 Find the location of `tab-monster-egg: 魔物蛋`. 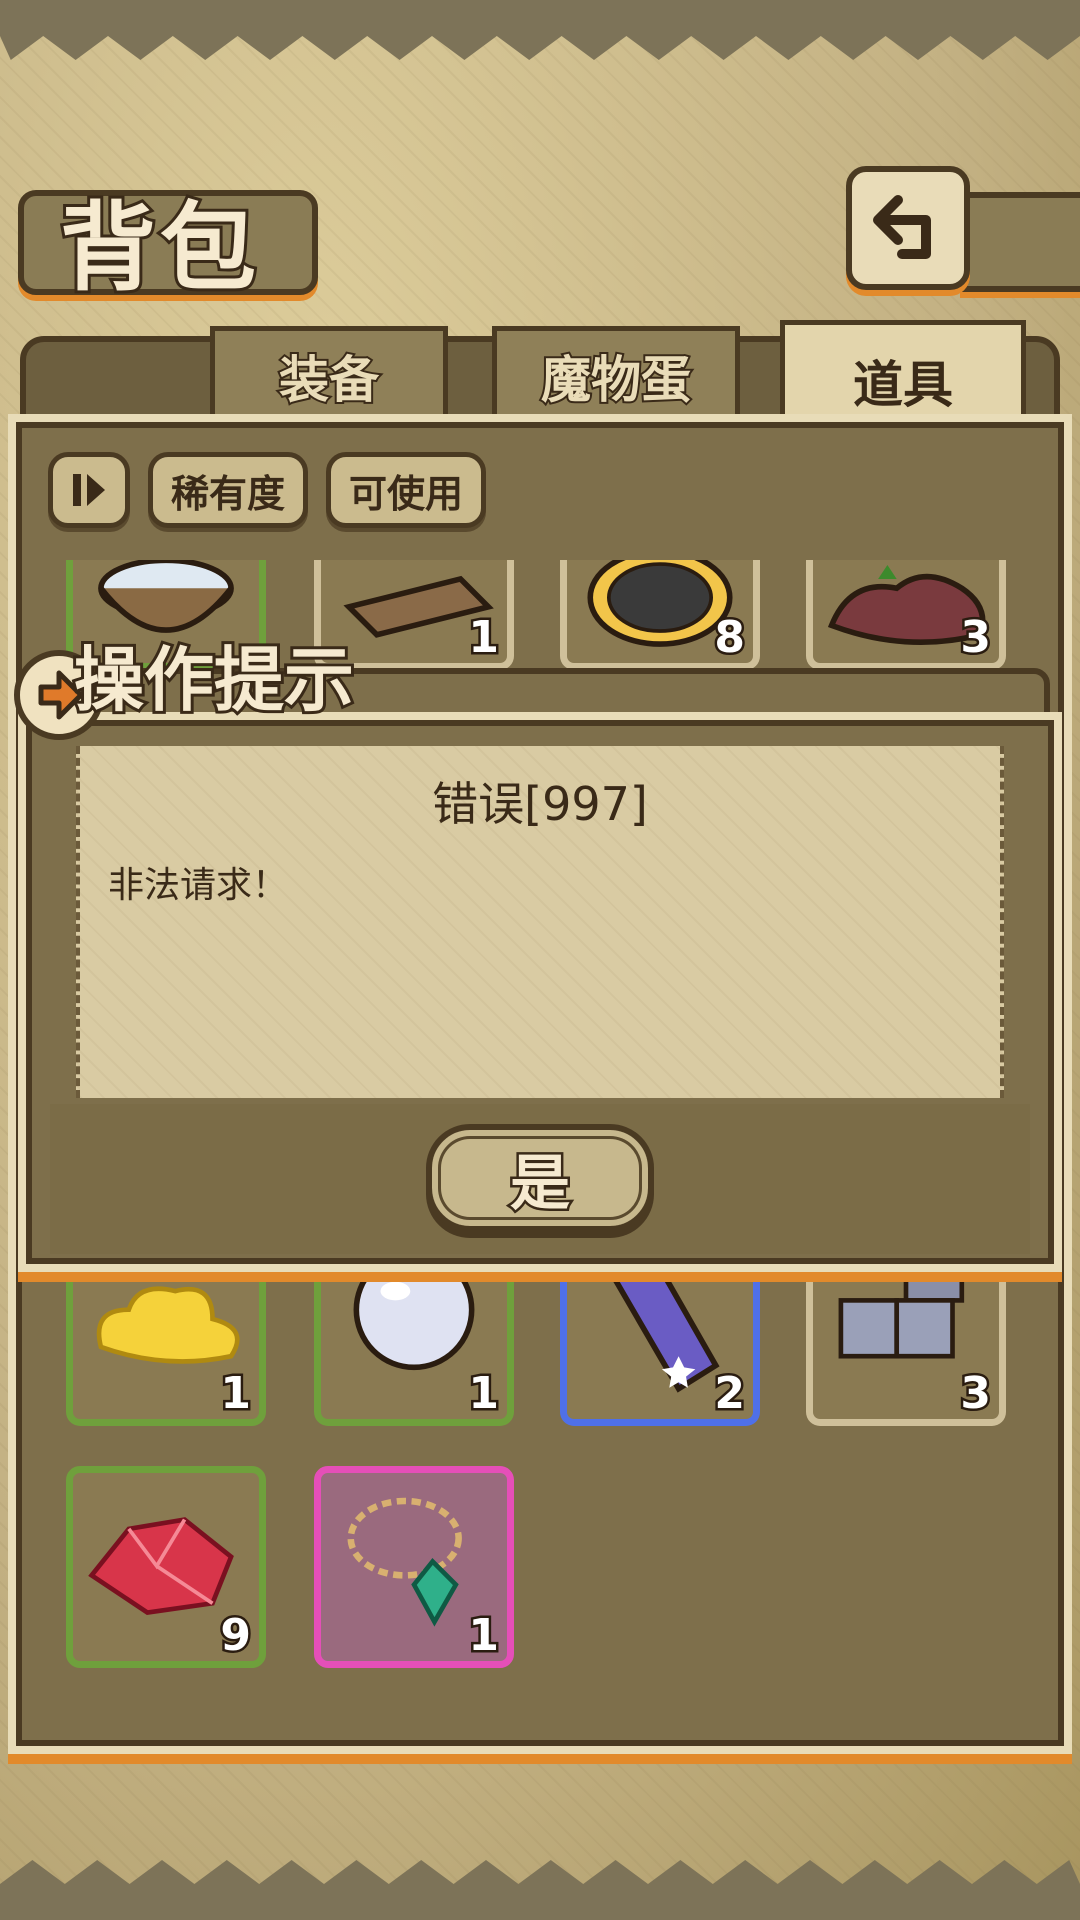

tab-monster-egg: 魔物蛋 is located at coordinates (616, 376).